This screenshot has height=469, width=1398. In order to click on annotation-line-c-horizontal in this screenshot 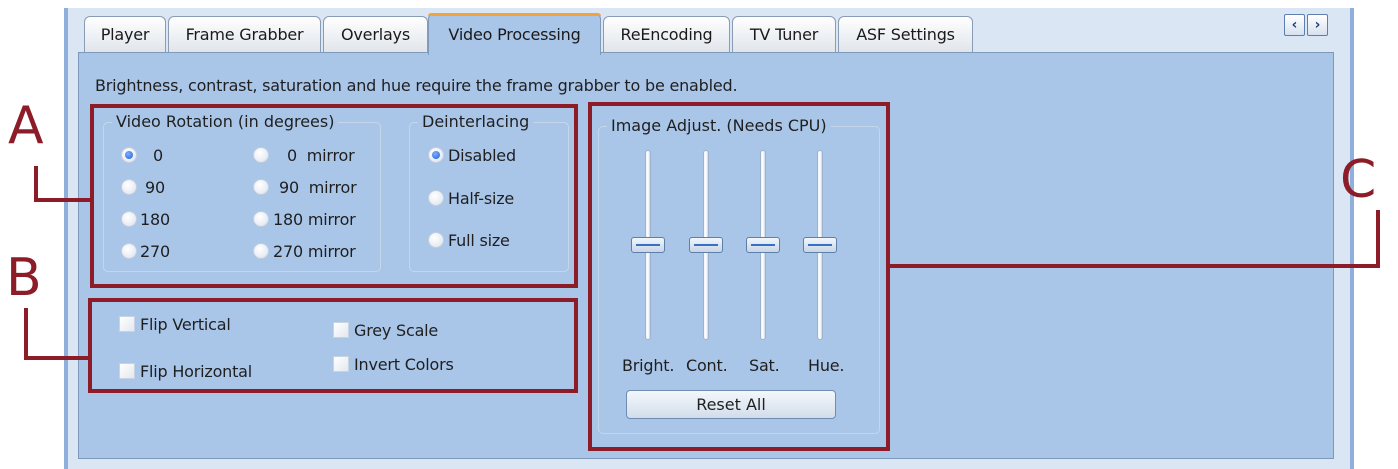, I will do `click(1135, 266)`.